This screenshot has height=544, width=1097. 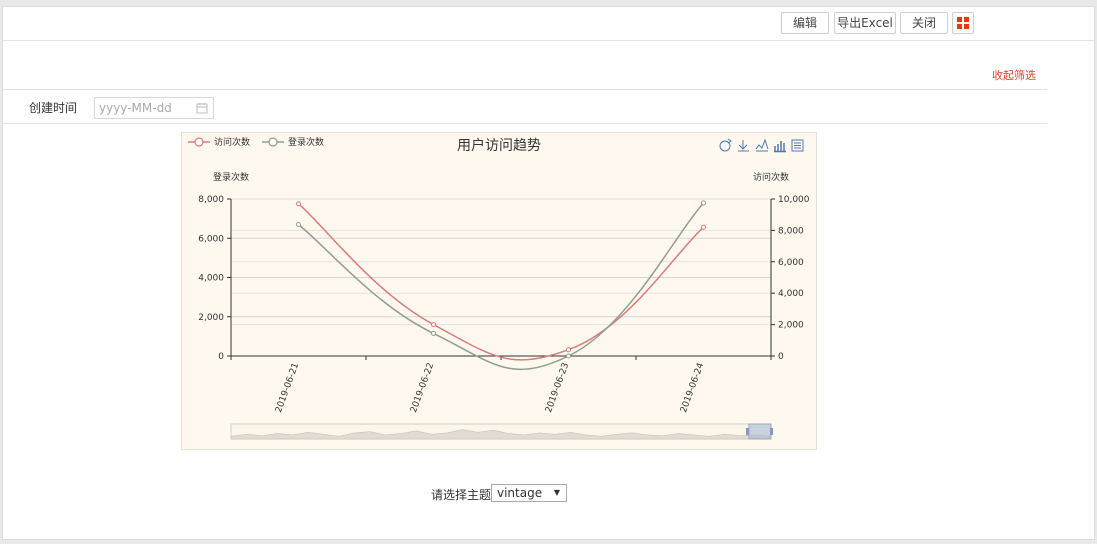 What do you see at coordinates (747, 431) in the screenshot?
I see `data-zoom-handle-left` at bounding box center [747, 431].